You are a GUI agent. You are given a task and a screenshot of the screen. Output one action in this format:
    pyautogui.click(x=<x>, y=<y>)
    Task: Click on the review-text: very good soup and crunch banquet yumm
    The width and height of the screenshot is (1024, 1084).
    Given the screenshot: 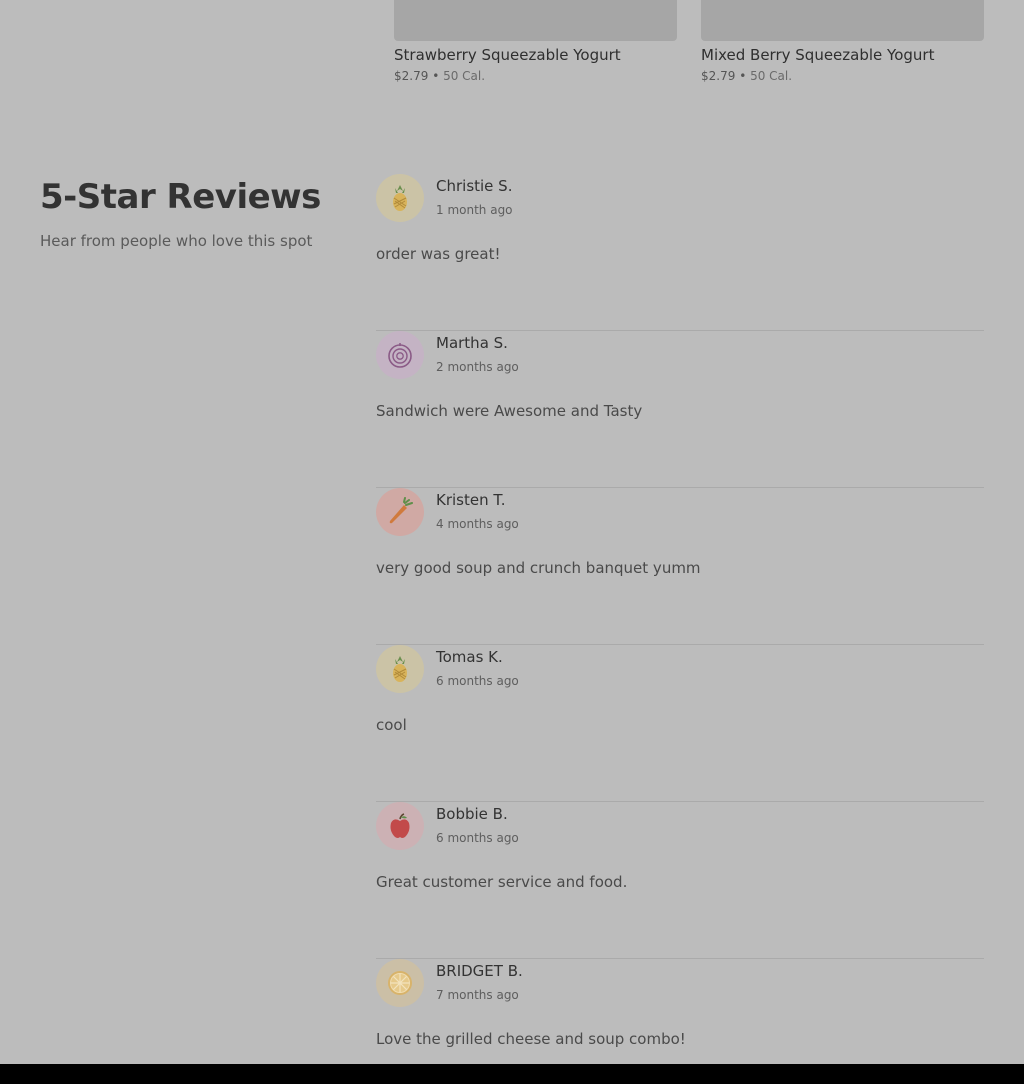 What is the action you would take?
    pyautogui.click(x=538, y=568)
    